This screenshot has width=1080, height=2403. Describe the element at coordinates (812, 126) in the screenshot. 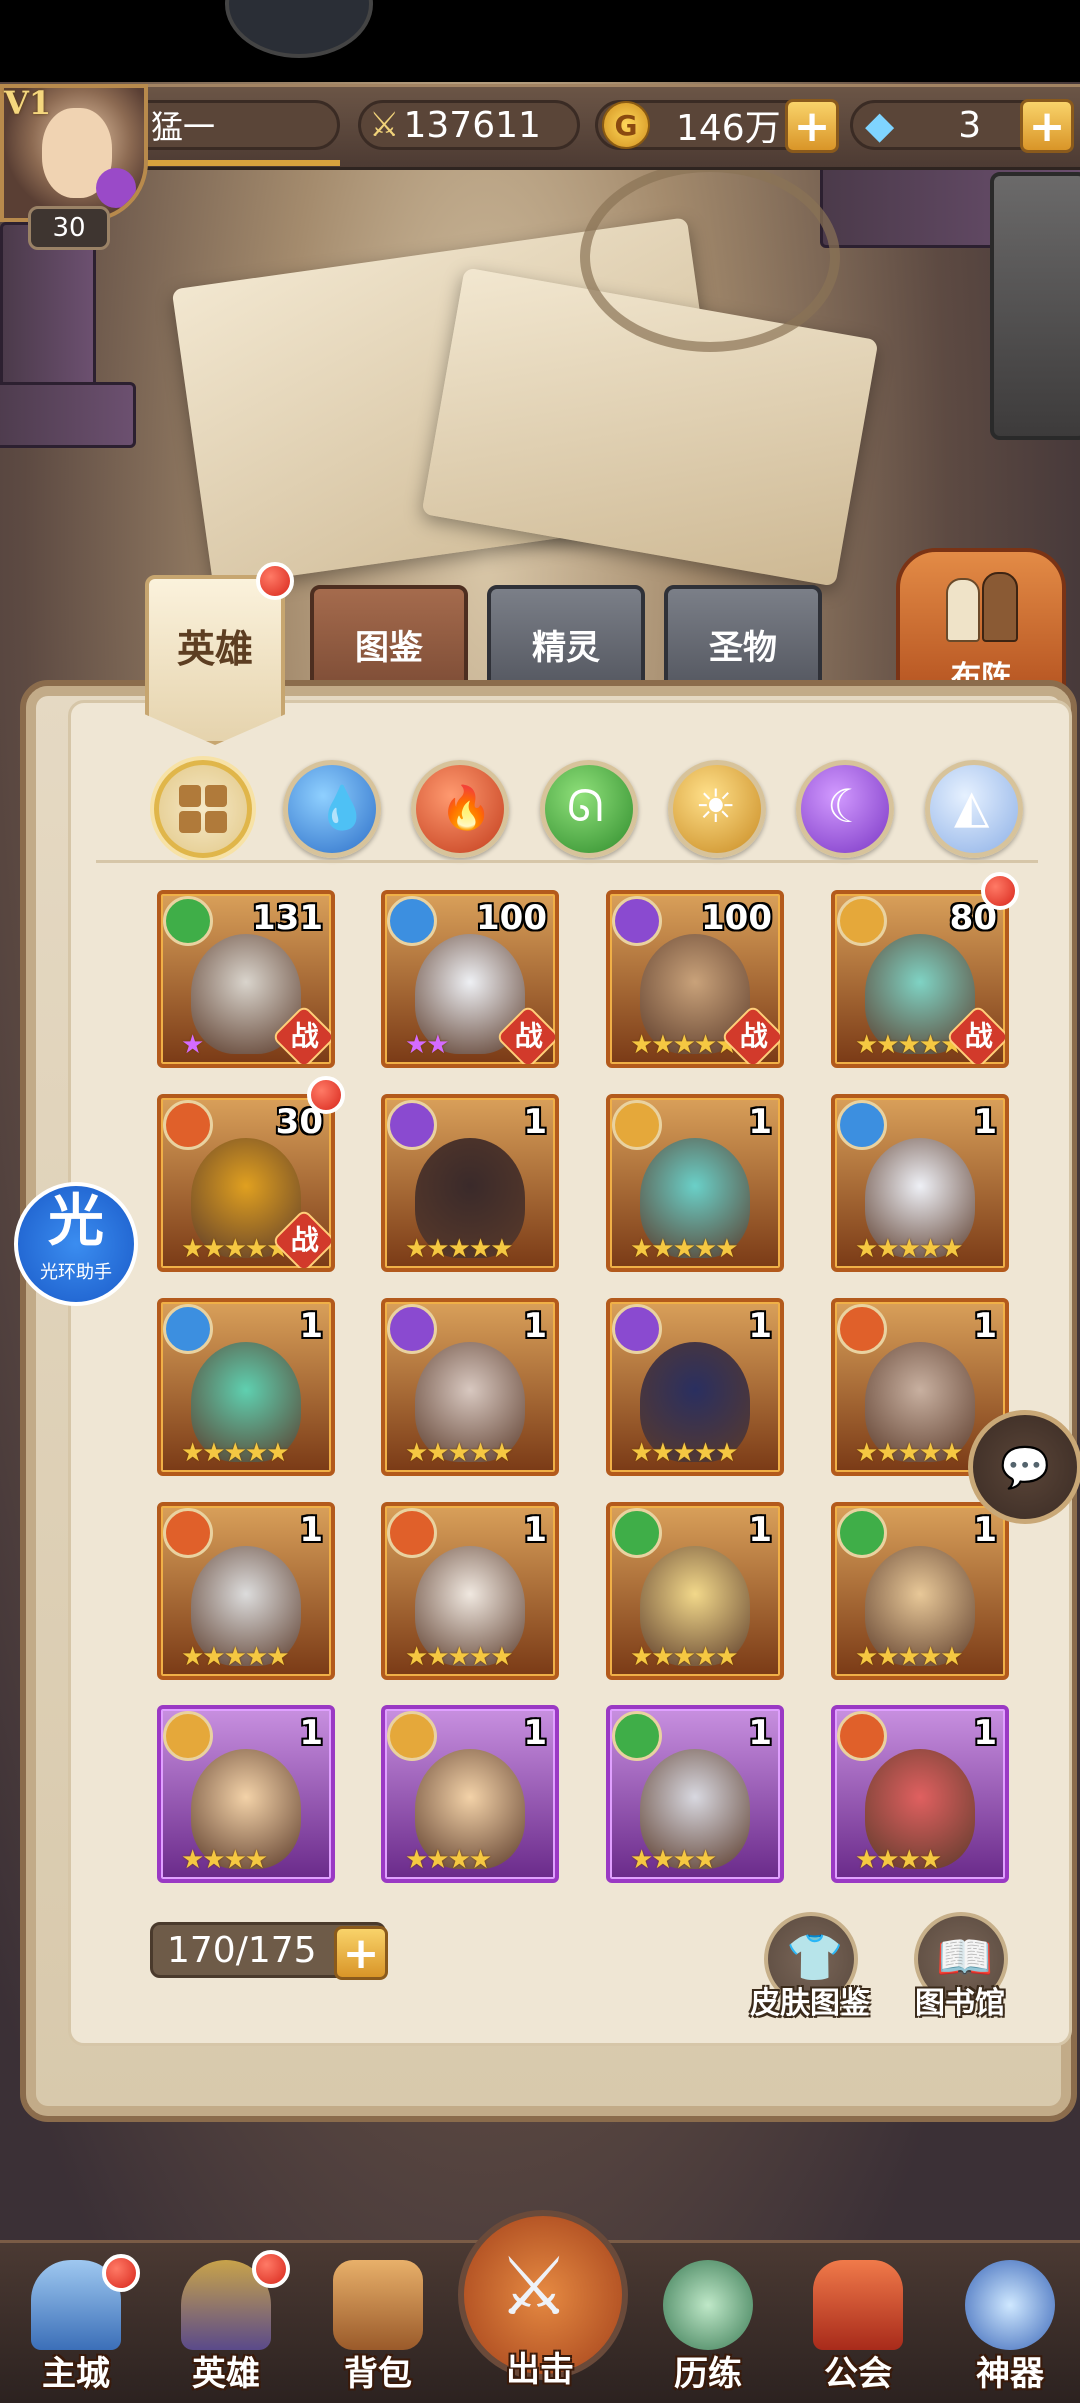

I see `add-gold-button: +` at that location.